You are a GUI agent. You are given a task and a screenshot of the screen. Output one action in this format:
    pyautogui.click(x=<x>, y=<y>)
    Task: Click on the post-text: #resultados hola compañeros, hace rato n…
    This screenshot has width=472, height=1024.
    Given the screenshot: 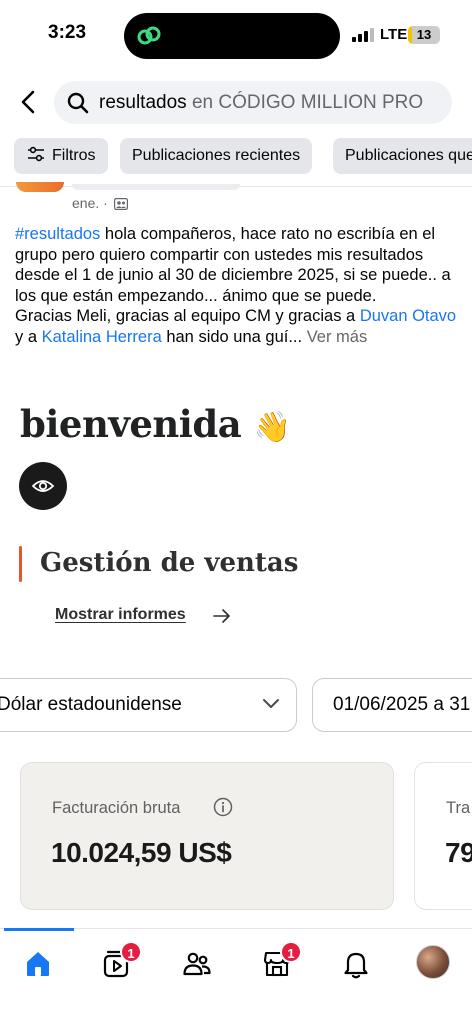 What is the action you would take?
    pyautogui.click(x=237, y=285)
    